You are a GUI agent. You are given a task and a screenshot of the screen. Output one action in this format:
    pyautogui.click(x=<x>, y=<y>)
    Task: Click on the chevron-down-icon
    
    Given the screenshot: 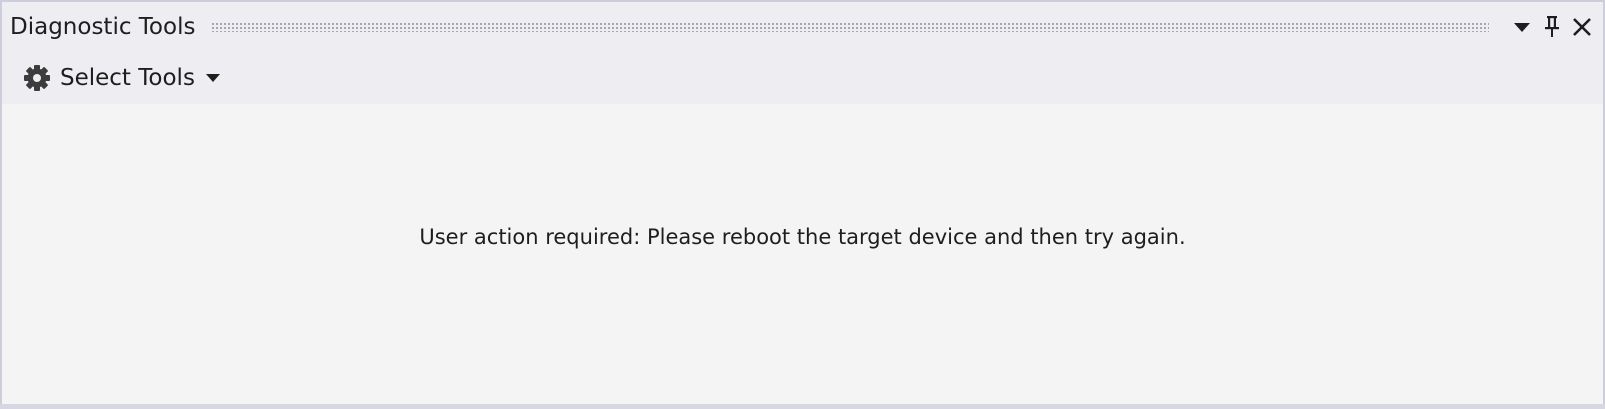 What is the action you would take?
    pyautogui.click(x=1522, y=27)
    